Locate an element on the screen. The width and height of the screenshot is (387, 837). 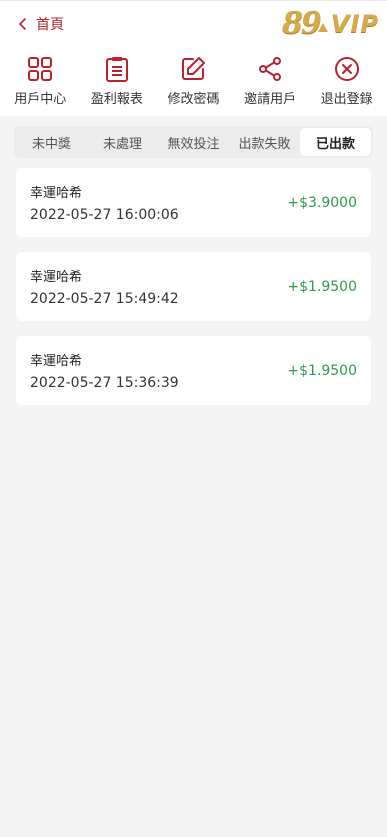
nav-label: 盈利報表 is located at coordinates (116, 99).